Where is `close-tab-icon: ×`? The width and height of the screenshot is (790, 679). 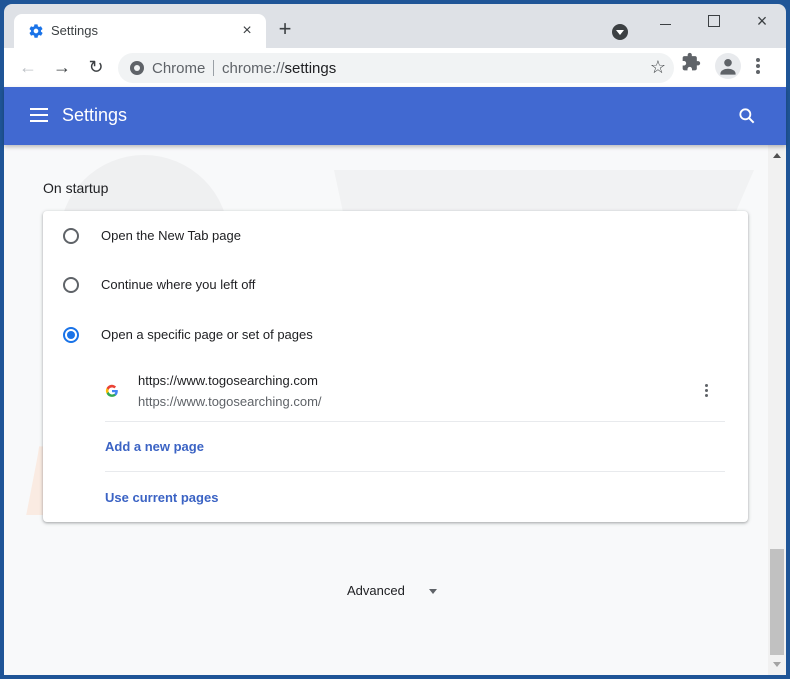 close-tab-icon: × is located at coordinates (247, 31).